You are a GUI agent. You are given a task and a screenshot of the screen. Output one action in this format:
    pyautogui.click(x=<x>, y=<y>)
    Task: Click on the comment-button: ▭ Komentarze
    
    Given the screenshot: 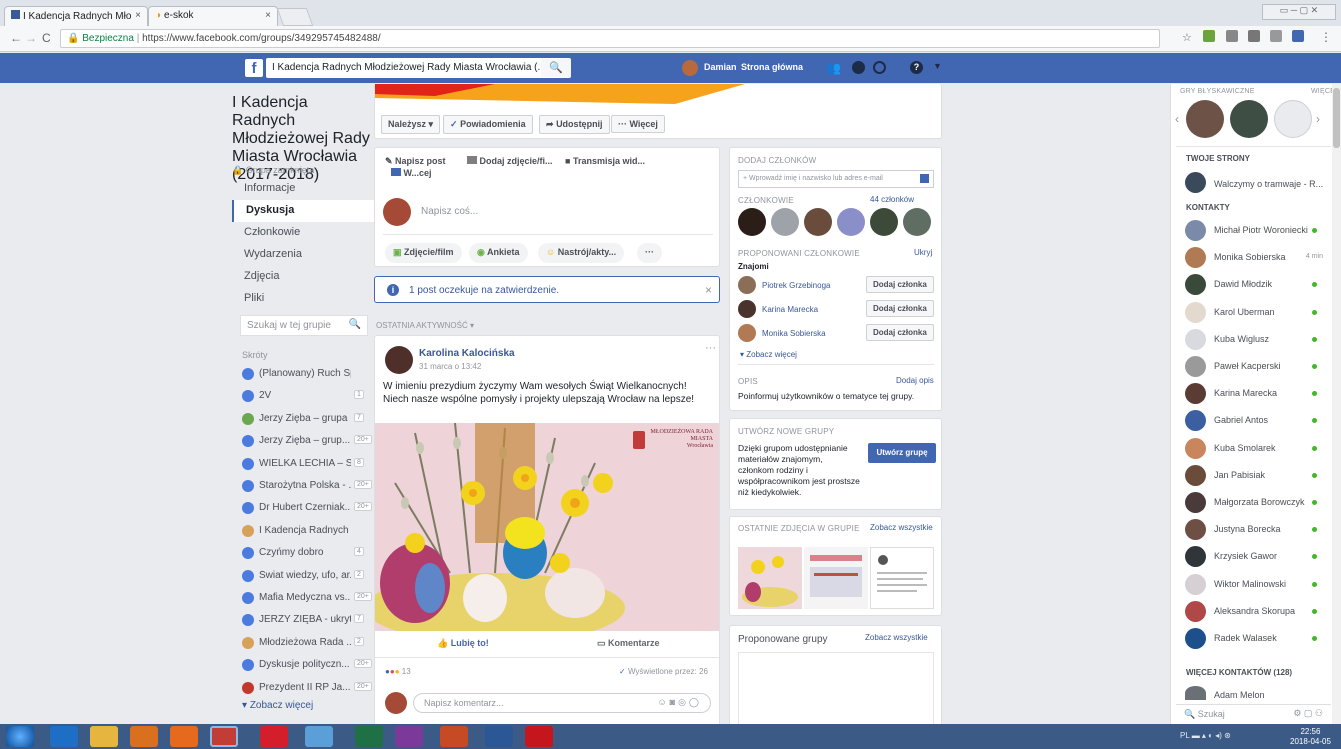 What is the action you would take?
    pyautogui.click(x=628, y=643)
    